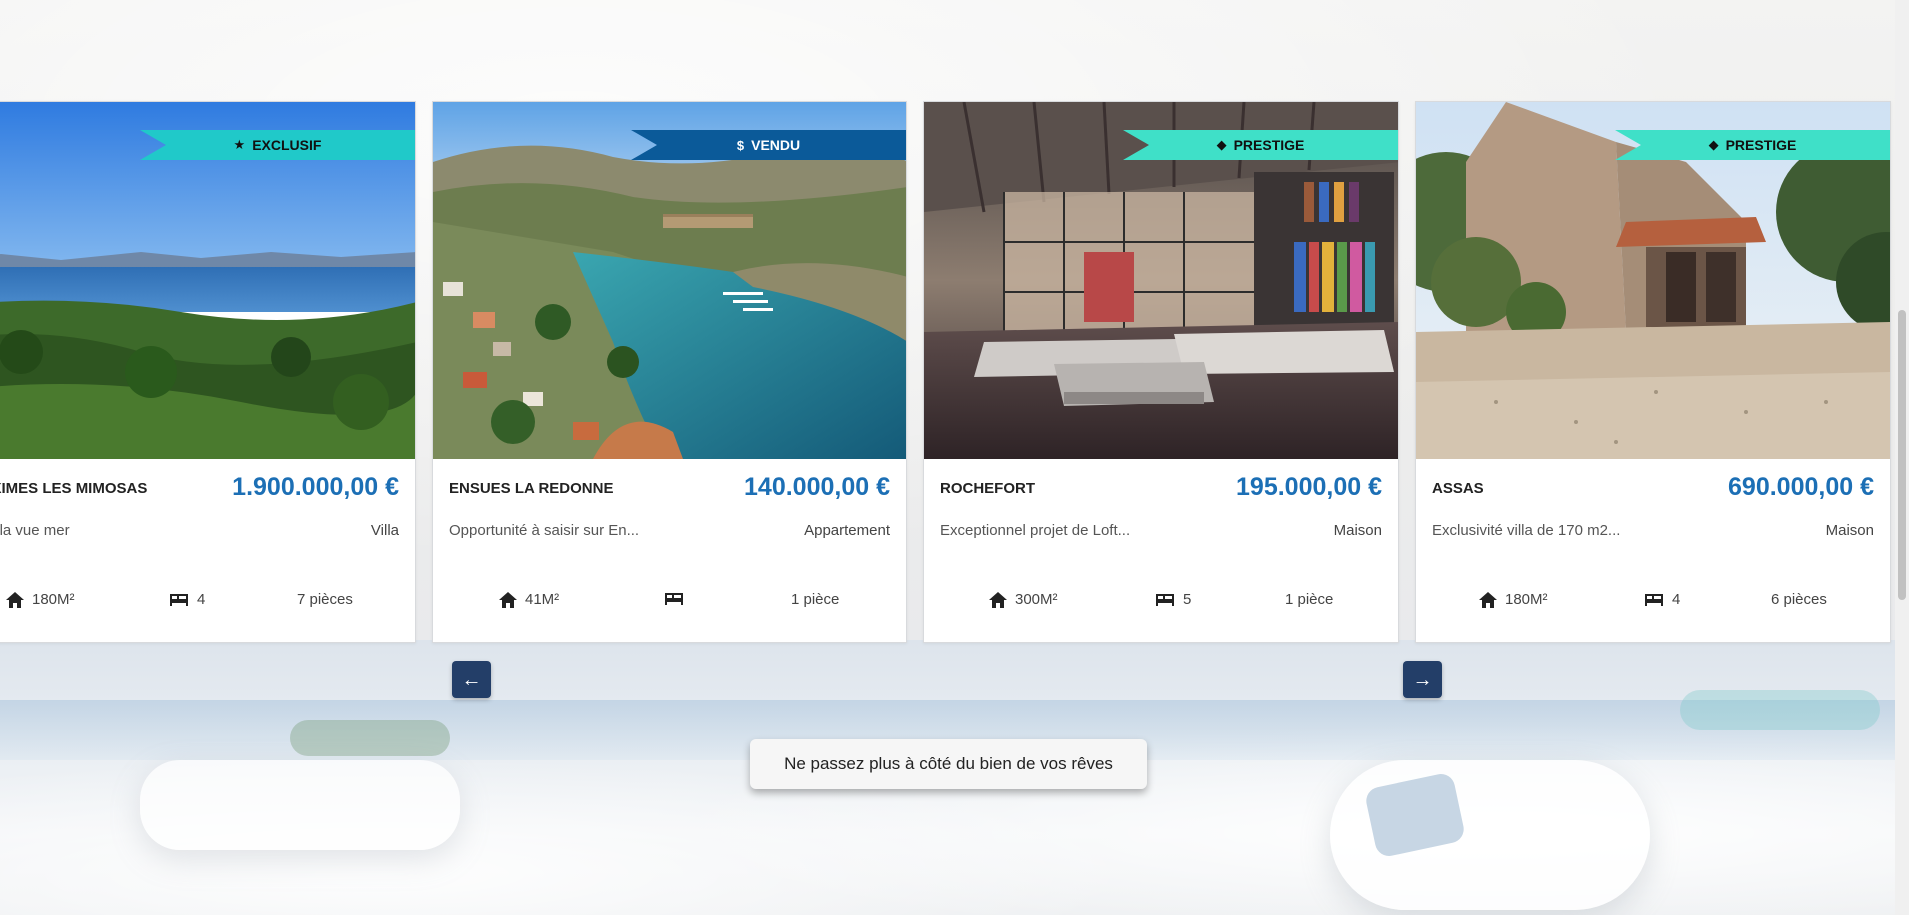  I want to click on listing-bedrooms: 5, so click(1173, 599).